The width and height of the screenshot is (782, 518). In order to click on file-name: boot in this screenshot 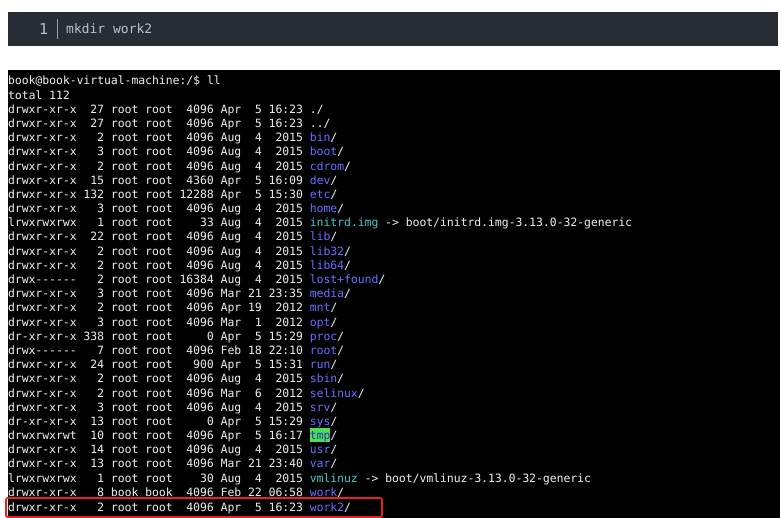, I will do `click(324, 151)`.